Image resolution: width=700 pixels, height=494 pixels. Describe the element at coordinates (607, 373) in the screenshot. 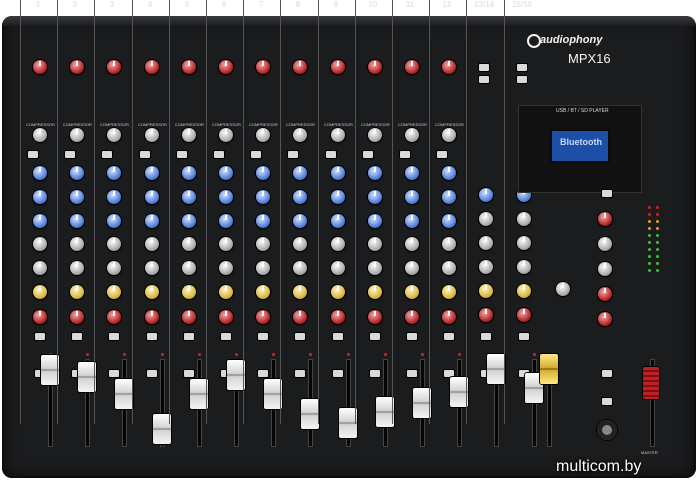

I see `record-button` at that location.